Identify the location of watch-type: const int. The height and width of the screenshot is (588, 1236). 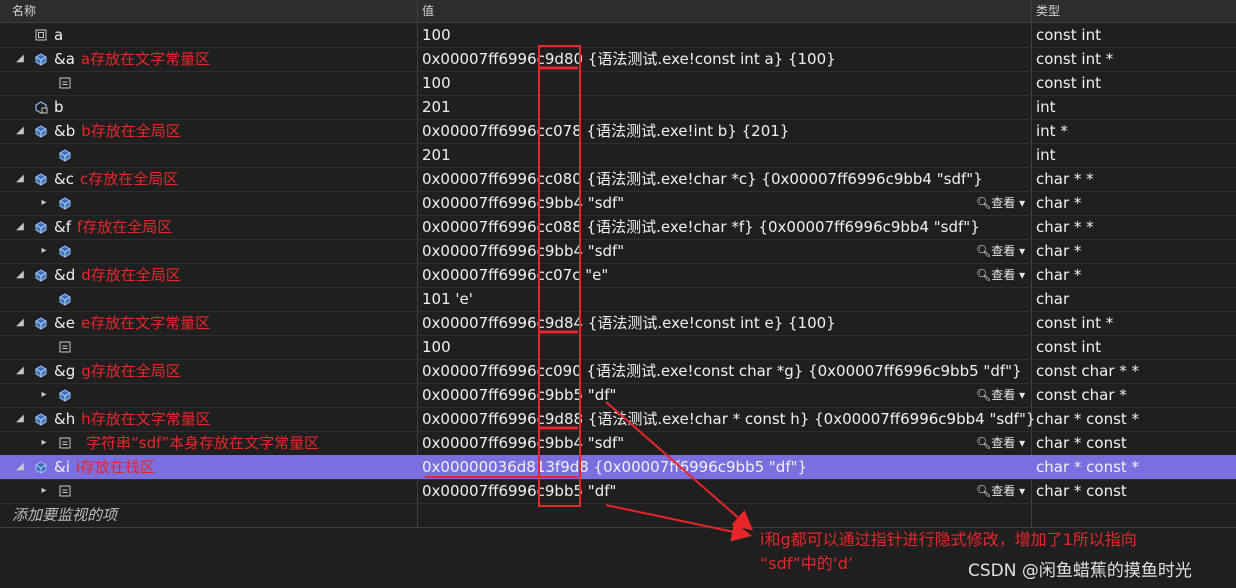
(1068, 347).